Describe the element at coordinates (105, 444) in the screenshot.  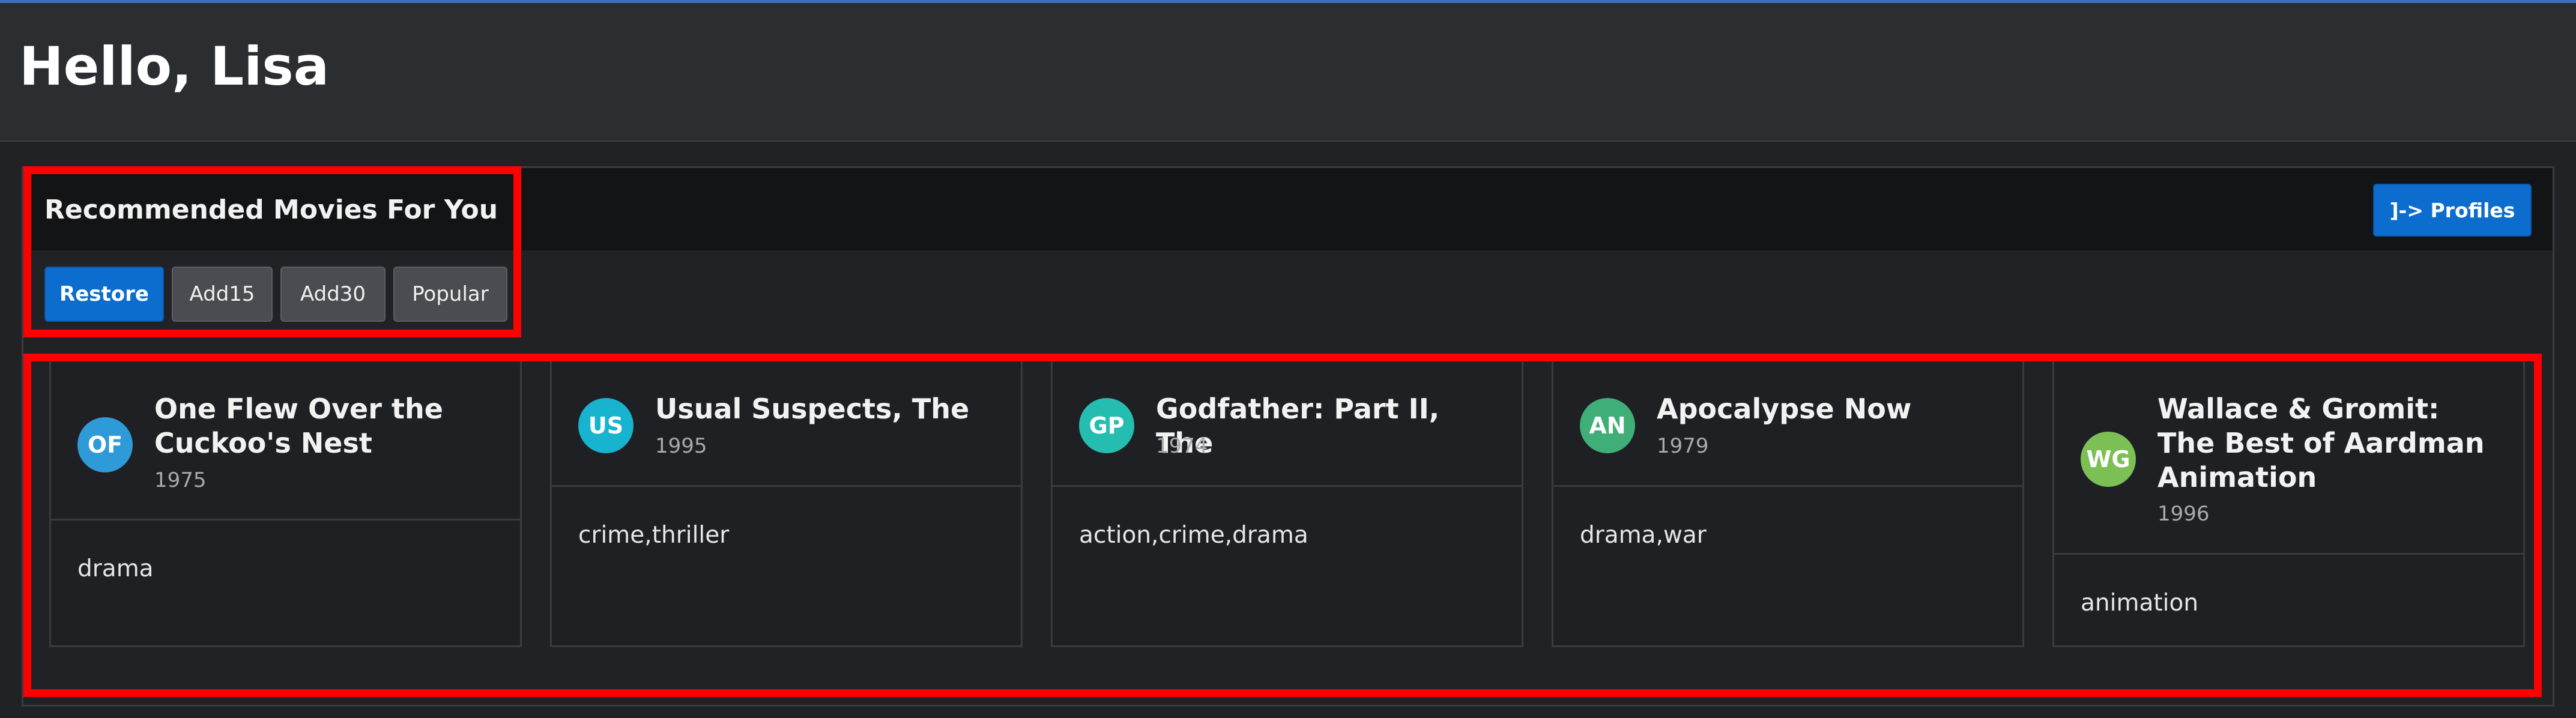
I see `movie-avatar: OF` at that location.